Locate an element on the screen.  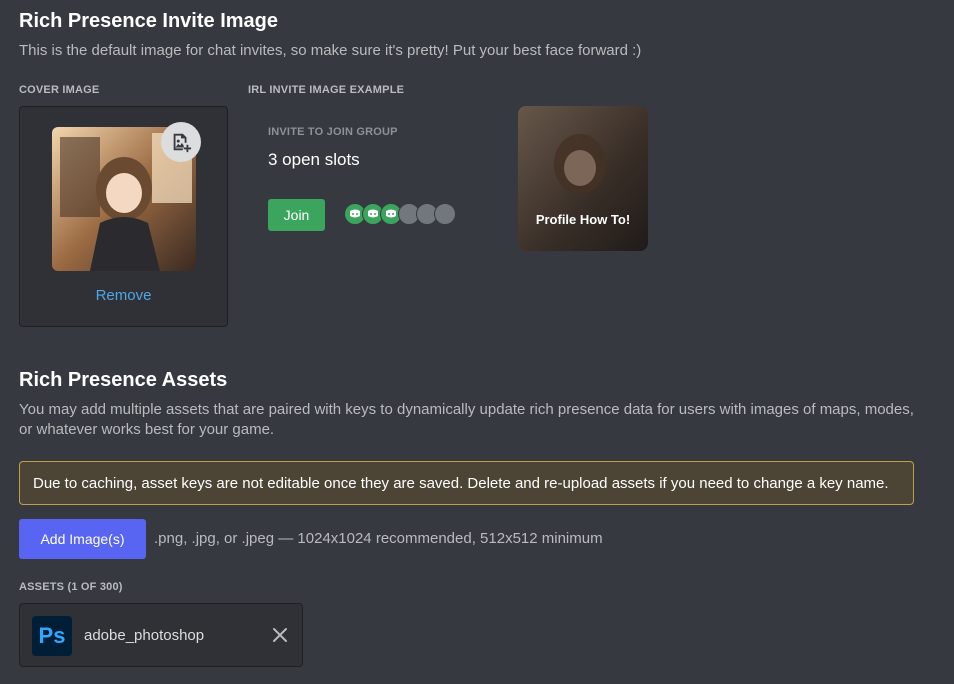
image-add-glyph is located at coordinates (182, 143).